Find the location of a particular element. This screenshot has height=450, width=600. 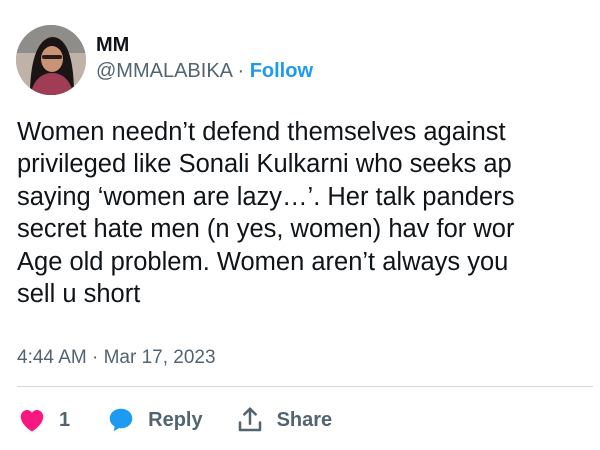

avatar-image is located at coordinates (51, 60).